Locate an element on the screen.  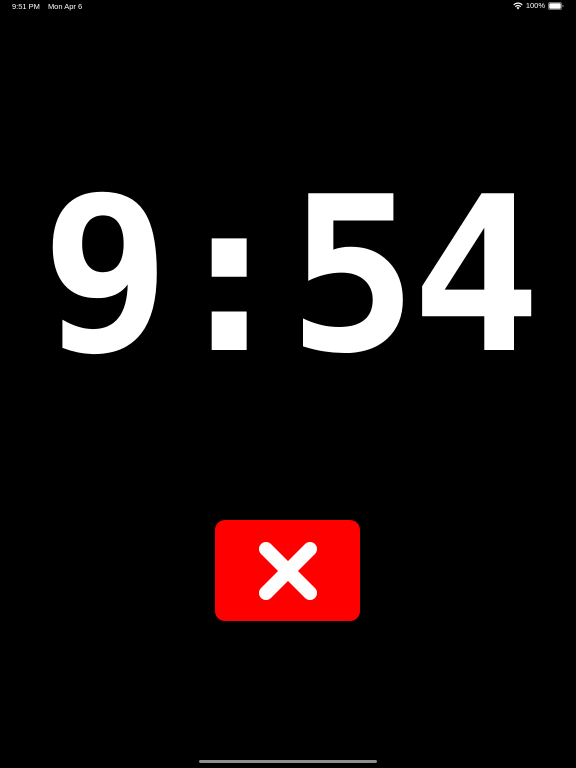
dismiss-button is located at coordinates (287, 570).